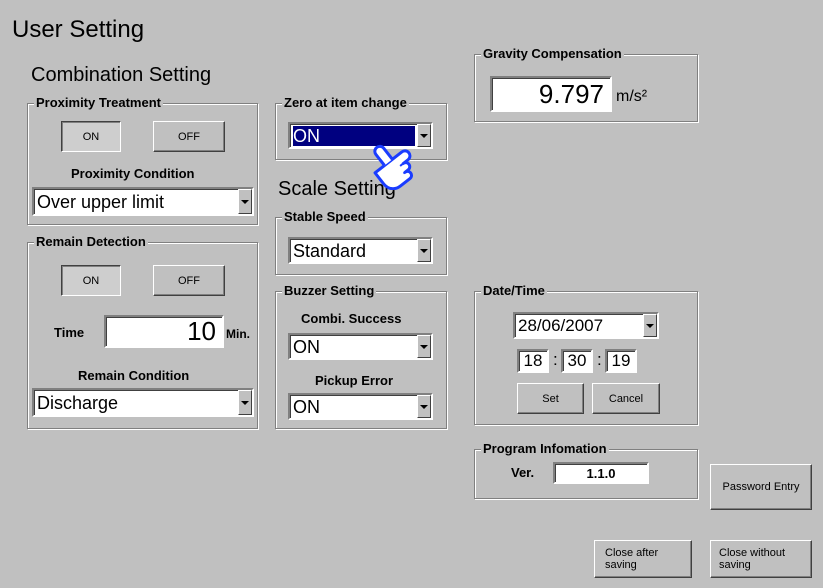 The image size is (823, 588). Describe the element at coordinates (330, 250) in the screenshot. I see `stable-speed-value: Standard` at that location.